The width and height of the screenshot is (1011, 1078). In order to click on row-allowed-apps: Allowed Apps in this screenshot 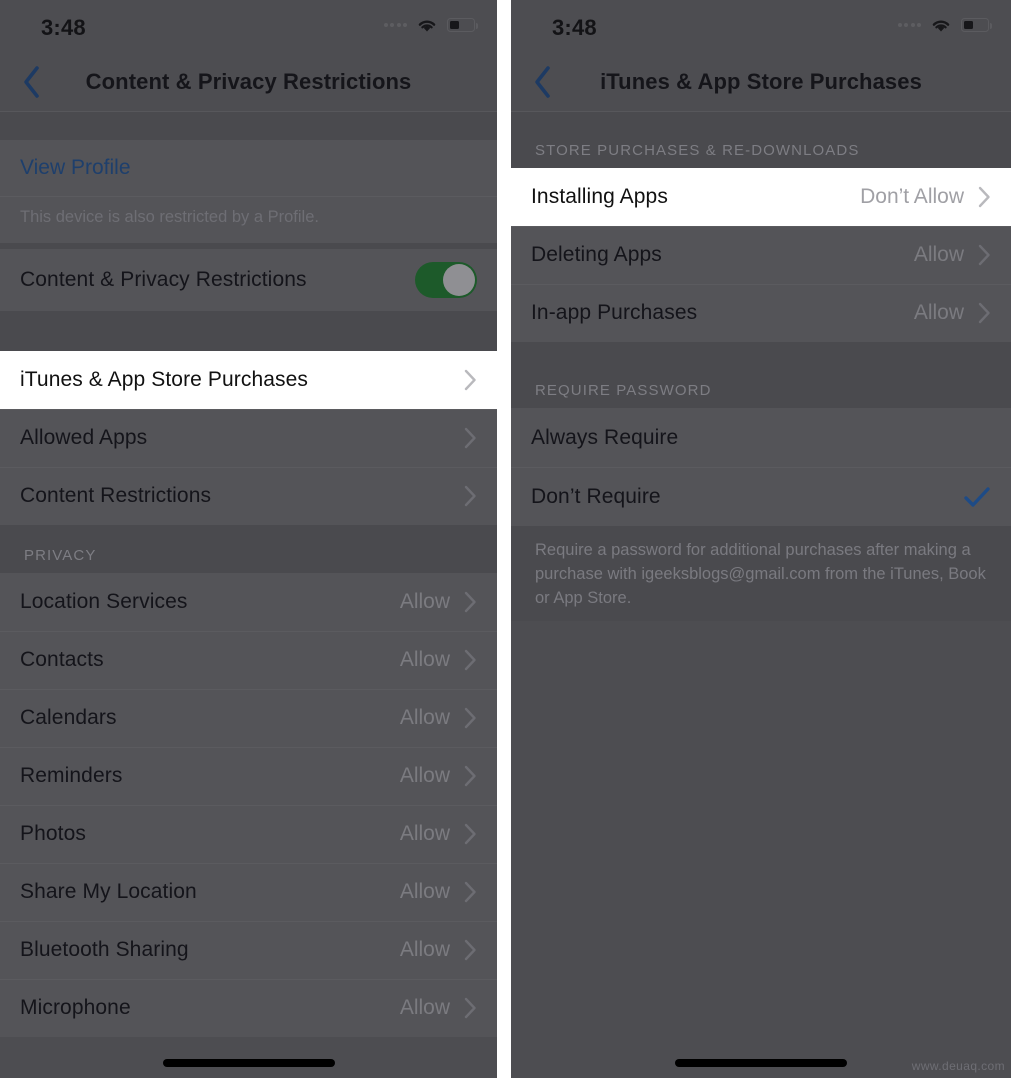, I will do `click(248, 438)`.